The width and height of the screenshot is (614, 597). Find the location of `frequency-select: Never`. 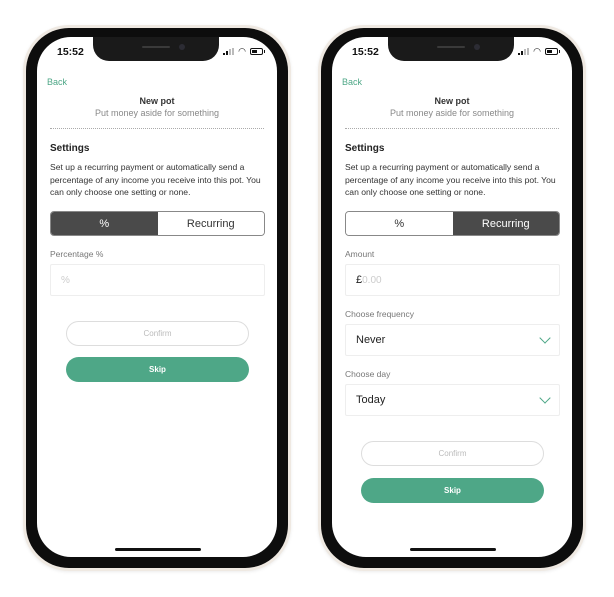

frequency-select: Never is located at coordinates (452, 340).